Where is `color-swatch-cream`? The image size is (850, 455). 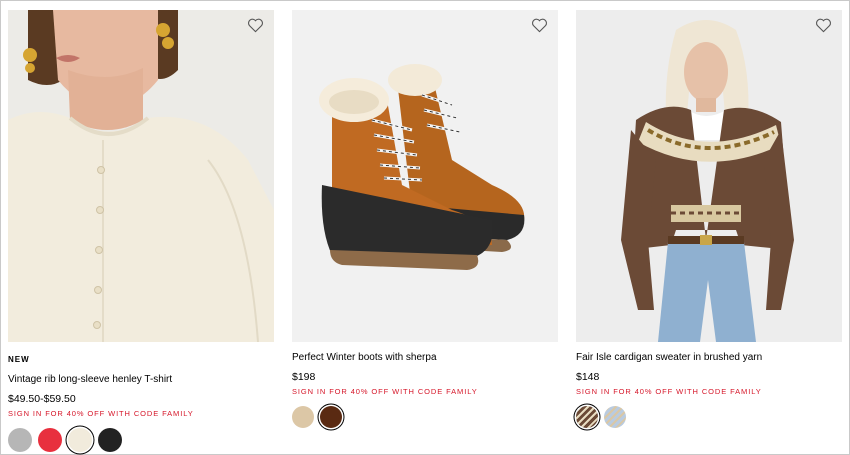 color-swatch-cream is located at coordinates (80, 440).